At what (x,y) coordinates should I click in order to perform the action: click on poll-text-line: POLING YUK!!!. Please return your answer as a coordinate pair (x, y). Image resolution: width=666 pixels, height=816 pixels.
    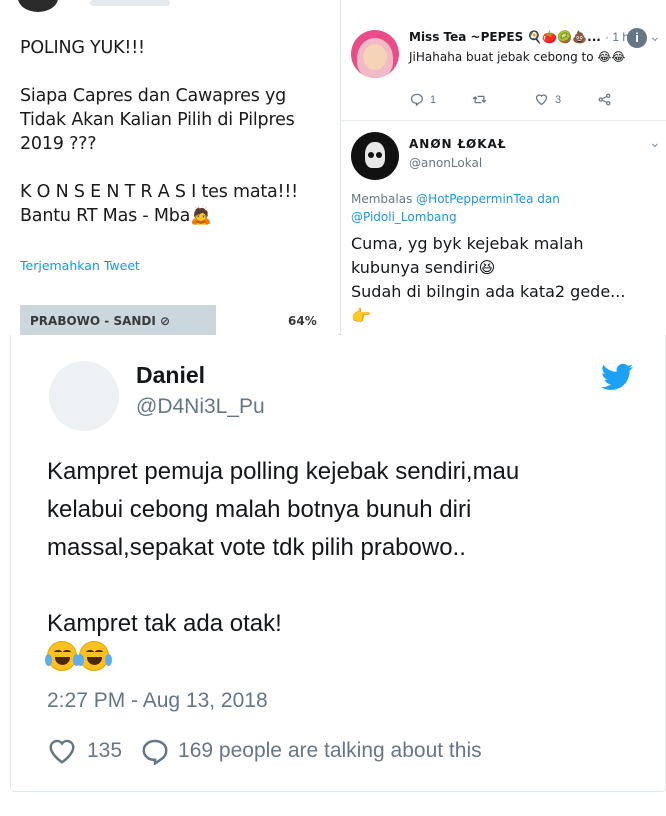
    Looking at the image, I should click on (82, 48).